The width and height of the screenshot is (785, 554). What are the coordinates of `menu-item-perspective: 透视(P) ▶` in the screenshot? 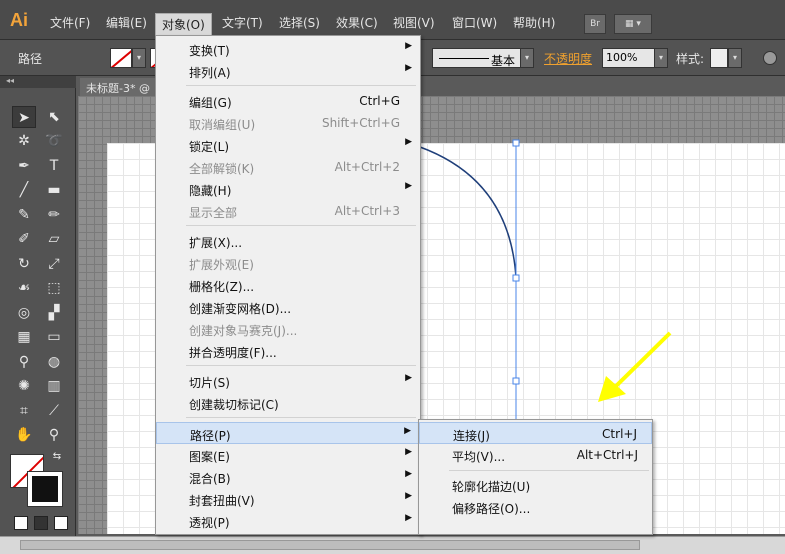 It's located at (288, 521).